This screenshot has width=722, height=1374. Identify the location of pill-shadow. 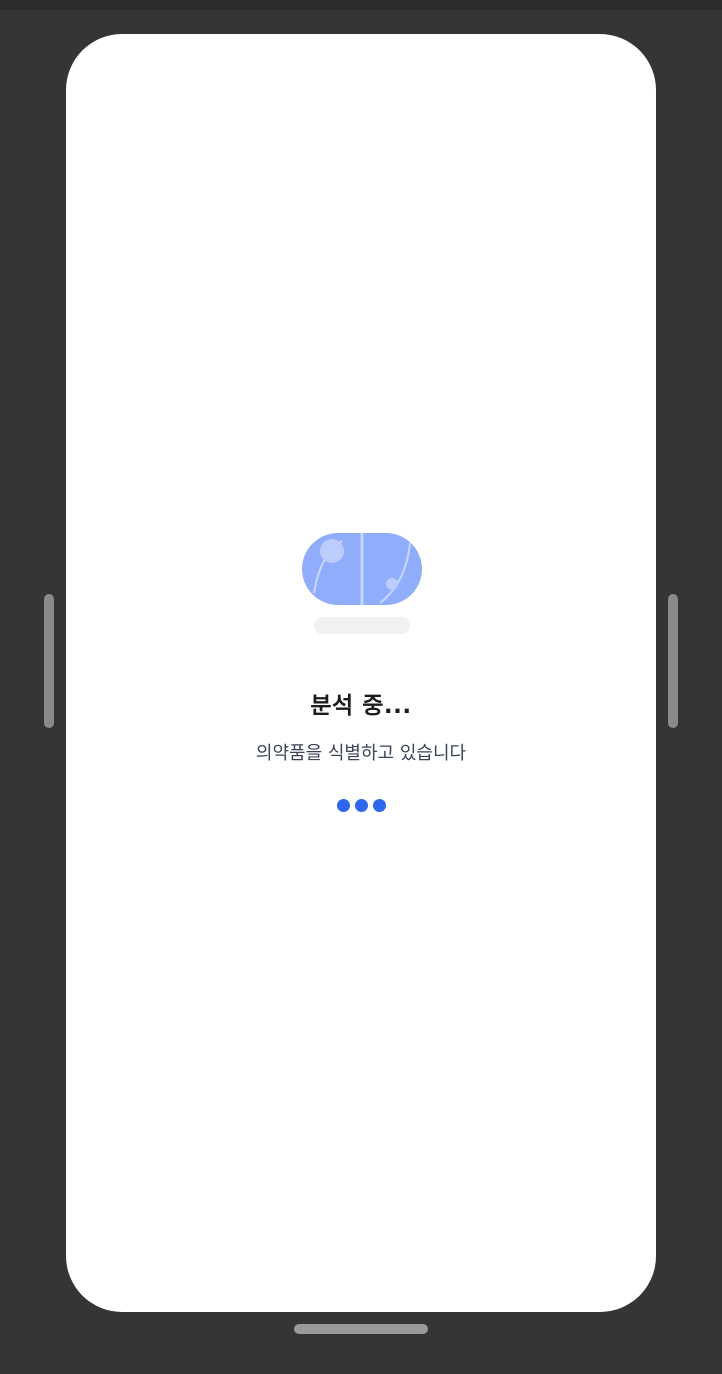
(362, 625).